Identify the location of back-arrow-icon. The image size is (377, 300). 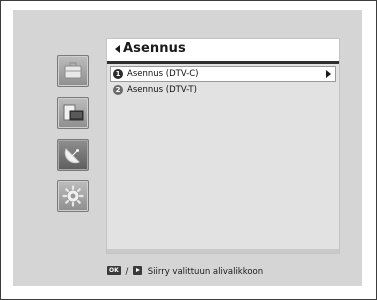
(117, 49).